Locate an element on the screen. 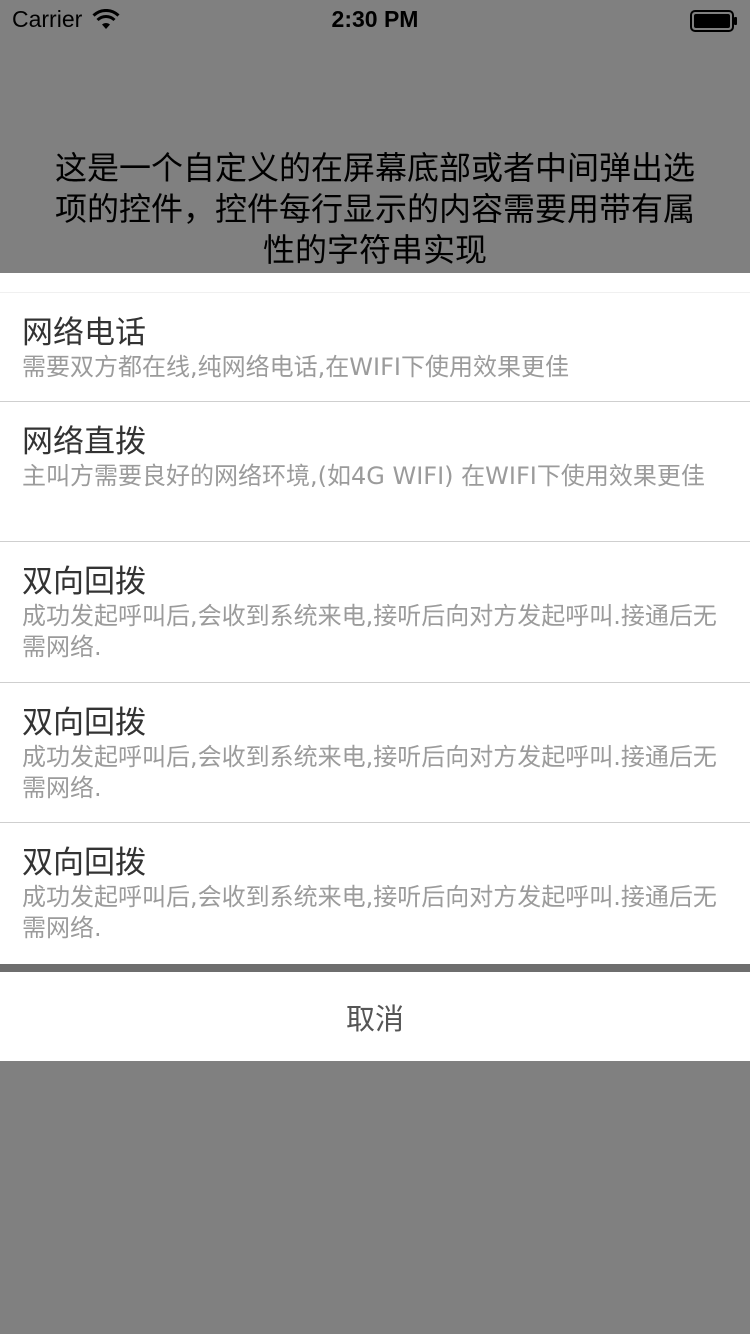 The image size is (750, 1334). battery-icon is located at coordinates (713, 21).